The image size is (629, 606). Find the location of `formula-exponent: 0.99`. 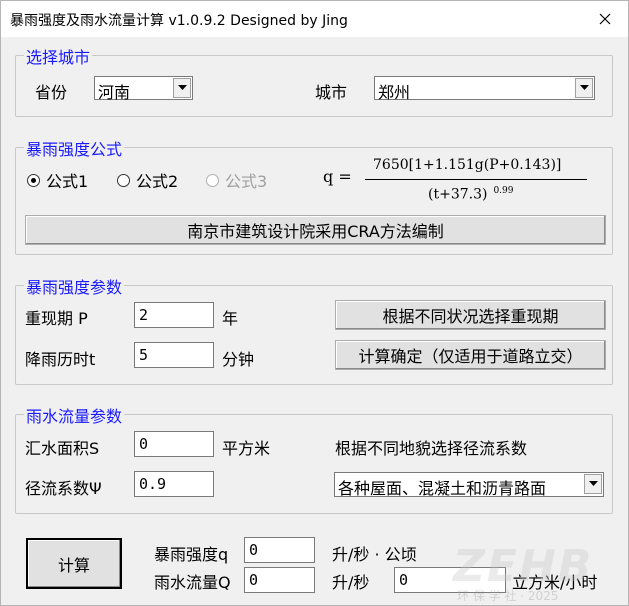

formula-exponent: 0.99 is located at coordinates (503, 191).